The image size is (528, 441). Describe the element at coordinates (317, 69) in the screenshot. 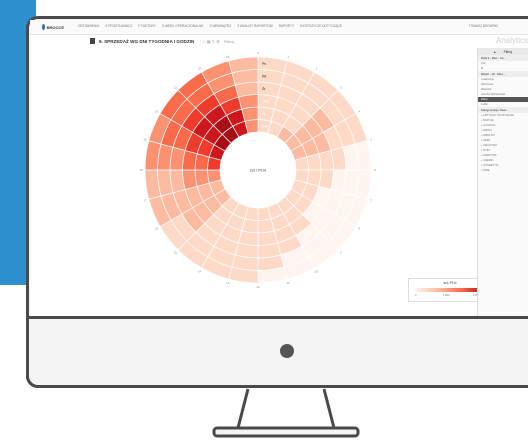

I see `hour-label: 2` at that location.